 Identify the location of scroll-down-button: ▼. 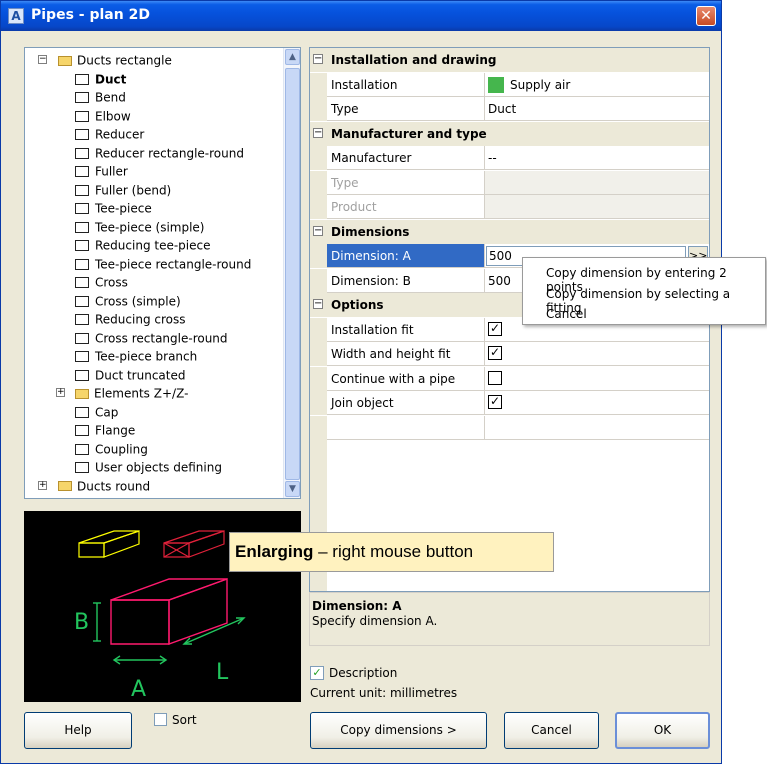
(292, 489).